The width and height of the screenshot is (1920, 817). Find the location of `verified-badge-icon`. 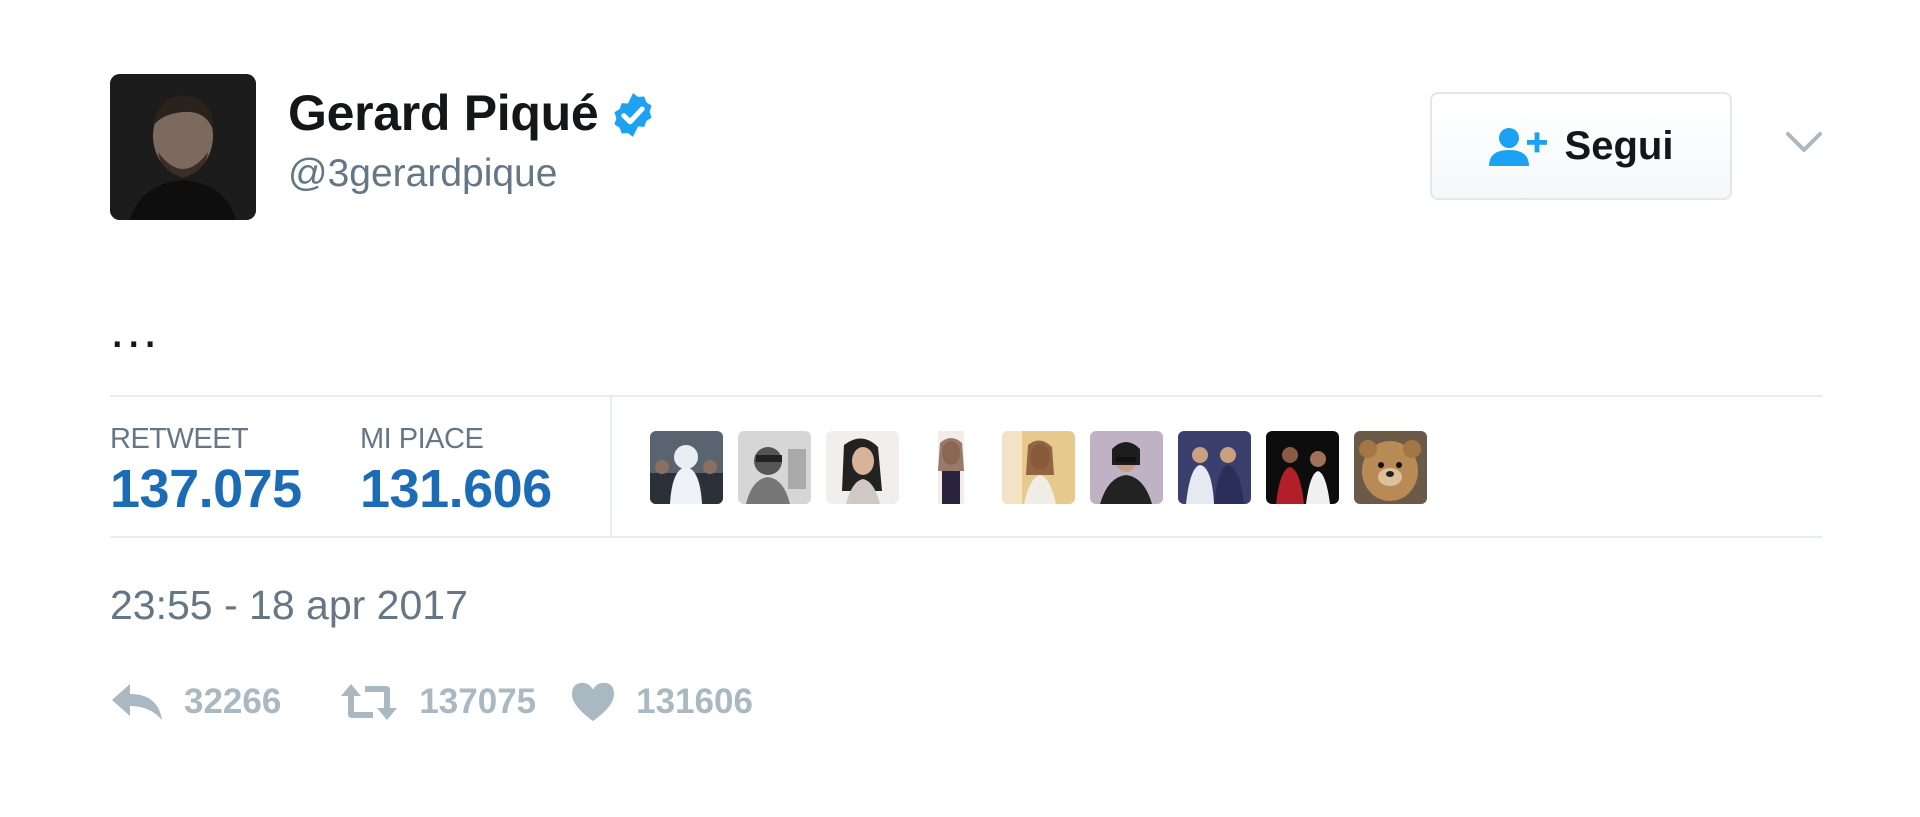

verified-badge-icon is located at coordinates (633, 115).